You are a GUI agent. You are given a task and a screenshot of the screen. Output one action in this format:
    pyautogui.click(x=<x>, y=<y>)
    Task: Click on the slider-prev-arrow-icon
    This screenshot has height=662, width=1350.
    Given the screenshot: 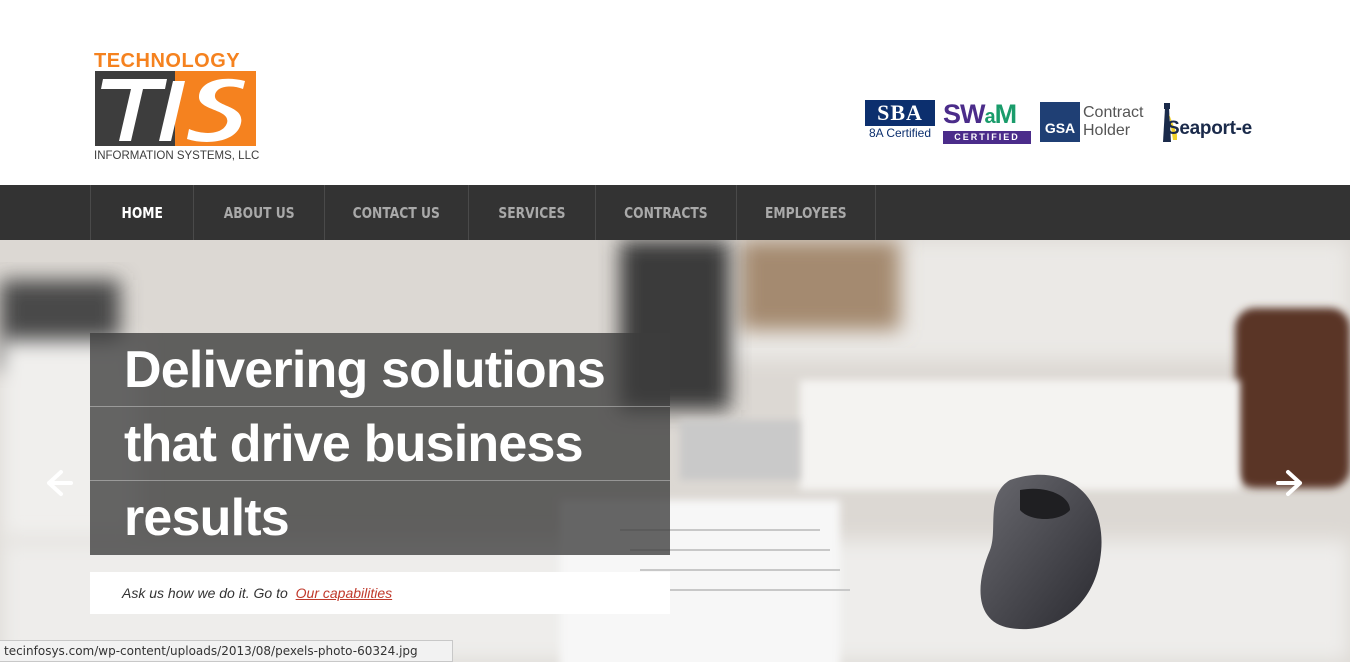 What is the action you would take?
    pyautogui.click(x=58, y=483)
    